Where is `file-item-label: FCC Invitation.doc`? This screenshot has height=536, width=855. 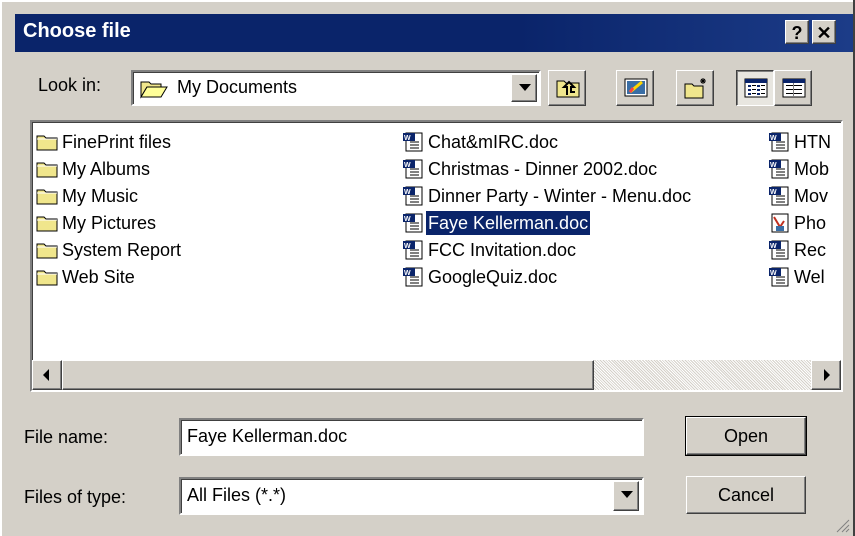 file-item-label: FCC Invitation.doc is located at coordinates (502, 250).